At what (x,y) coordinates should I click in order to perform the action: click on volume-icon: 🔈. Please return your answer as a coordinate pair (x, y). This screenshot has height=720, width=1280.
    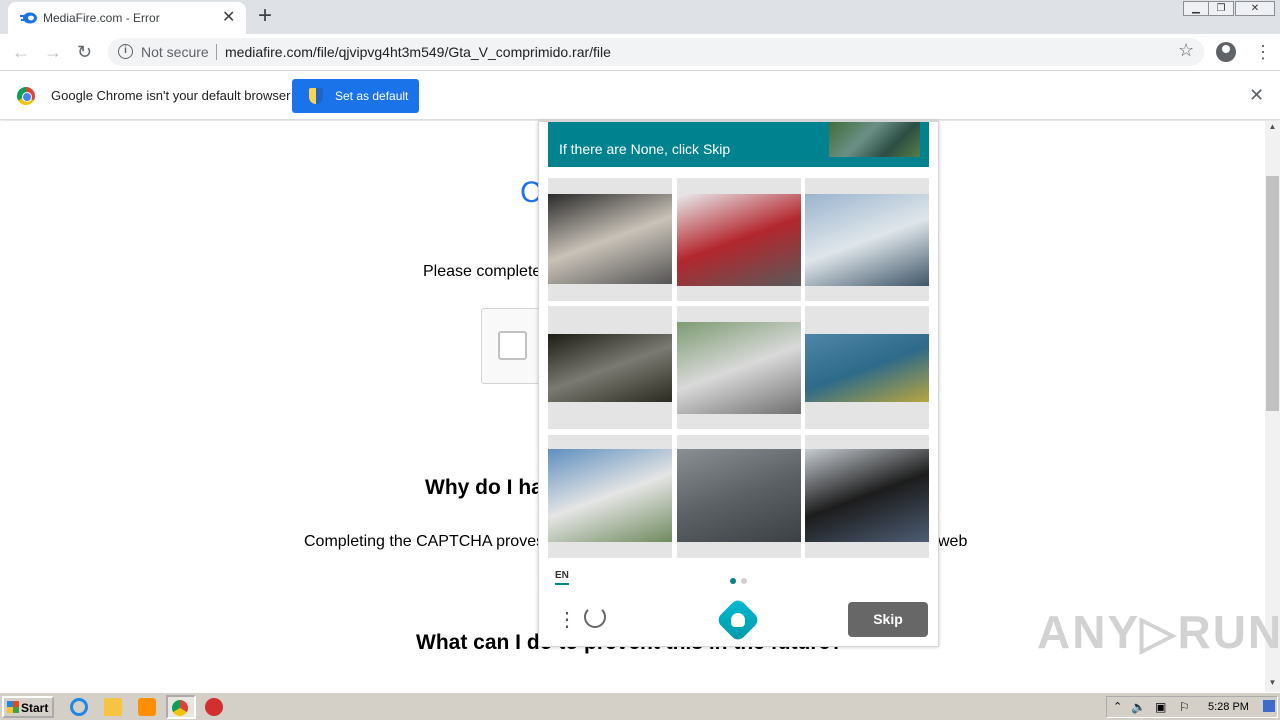
    Looking at the image, I should click on (1138, 707).